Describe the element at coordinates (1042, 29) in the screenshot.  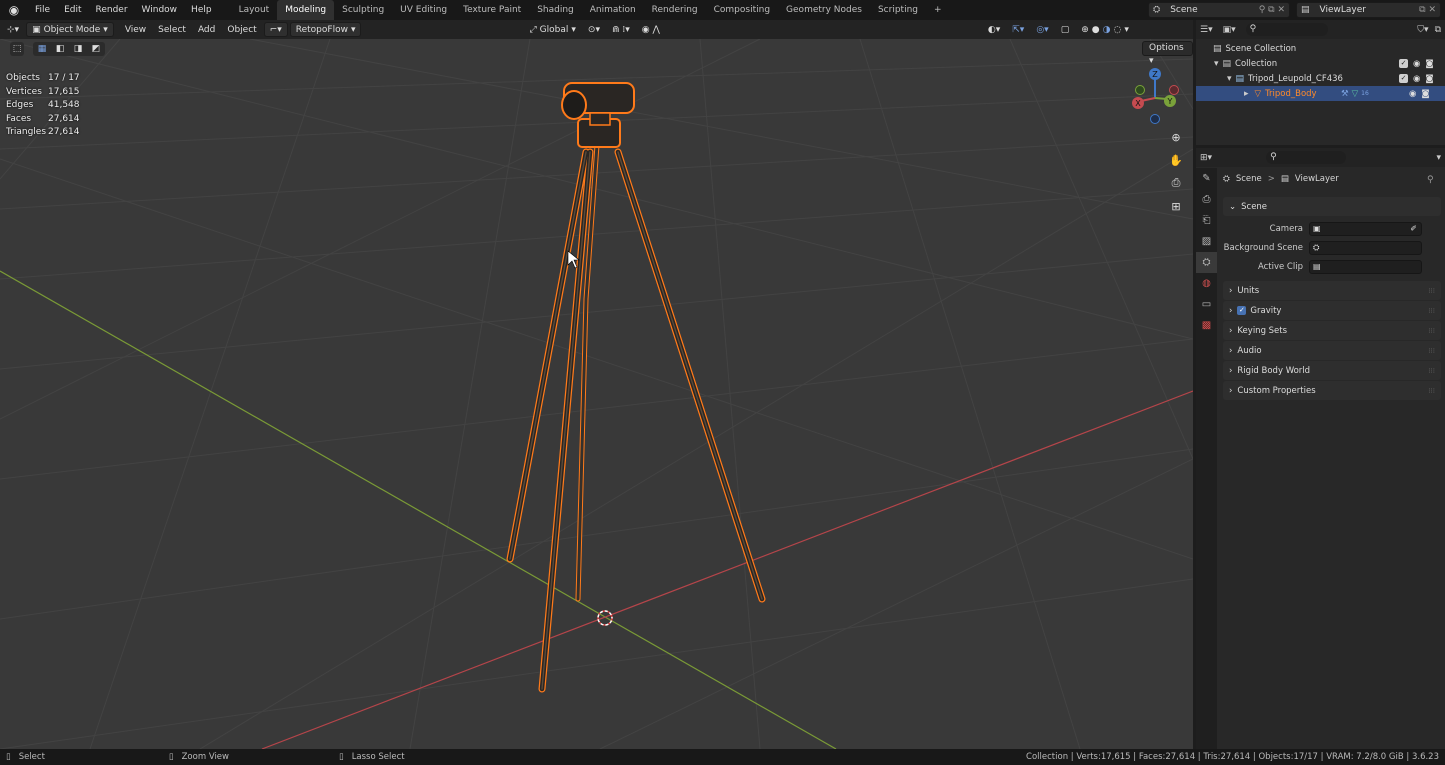
I see `overlay-toggle: ◎▾` at that location.